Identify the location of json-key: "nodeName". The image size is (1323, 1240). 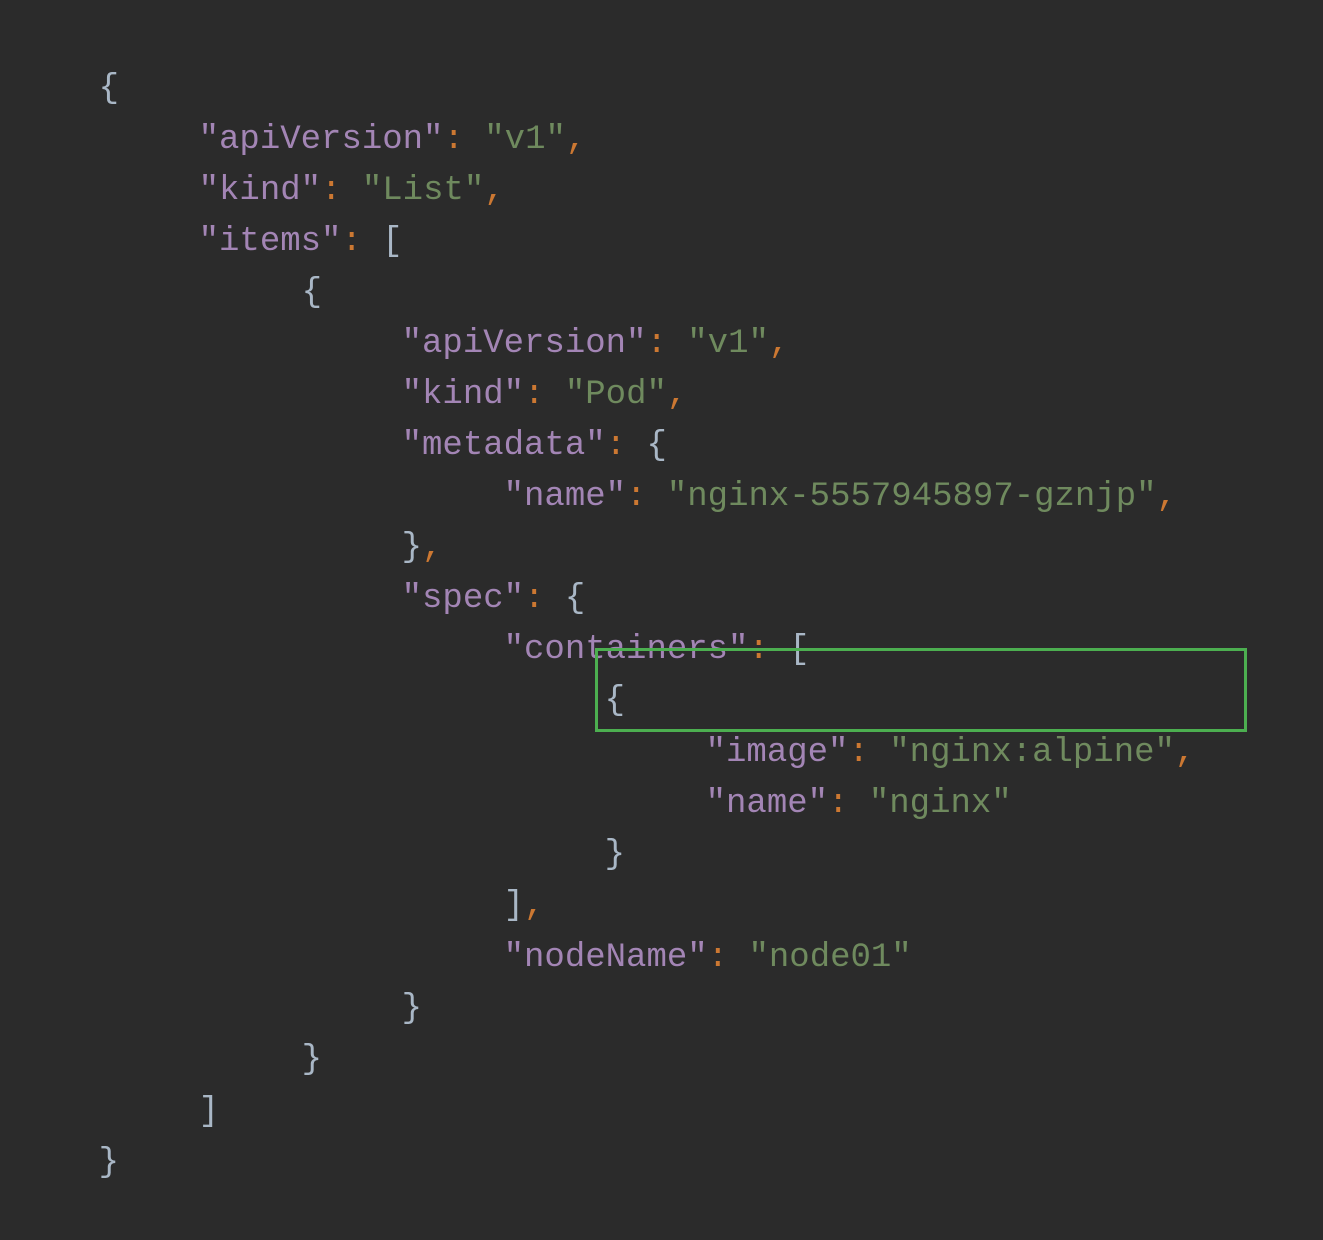
(605, 958).